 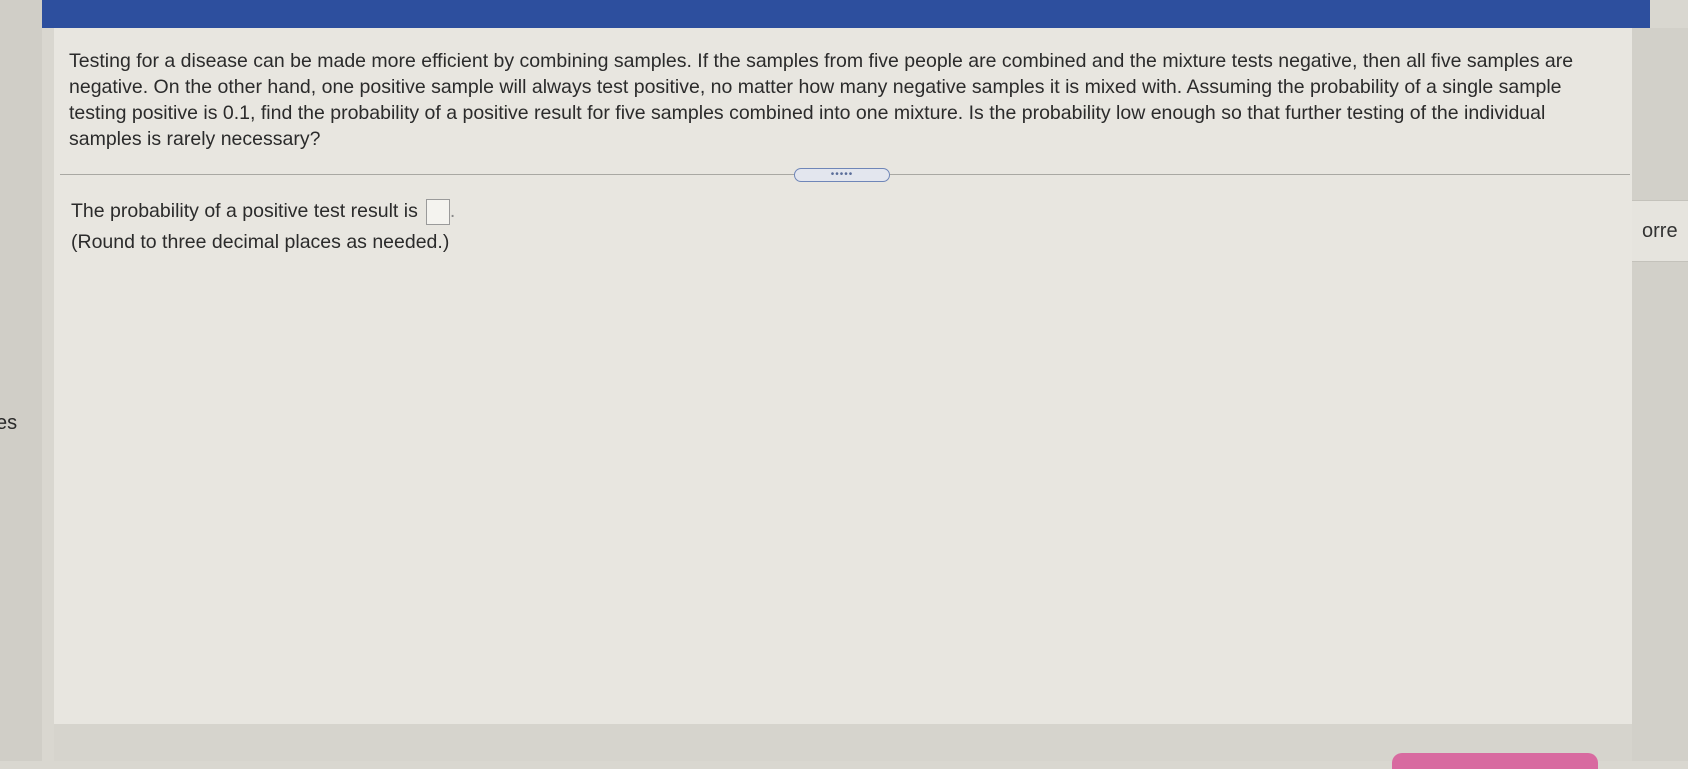 I want to click on answer-input, so click(x=437, y=211).